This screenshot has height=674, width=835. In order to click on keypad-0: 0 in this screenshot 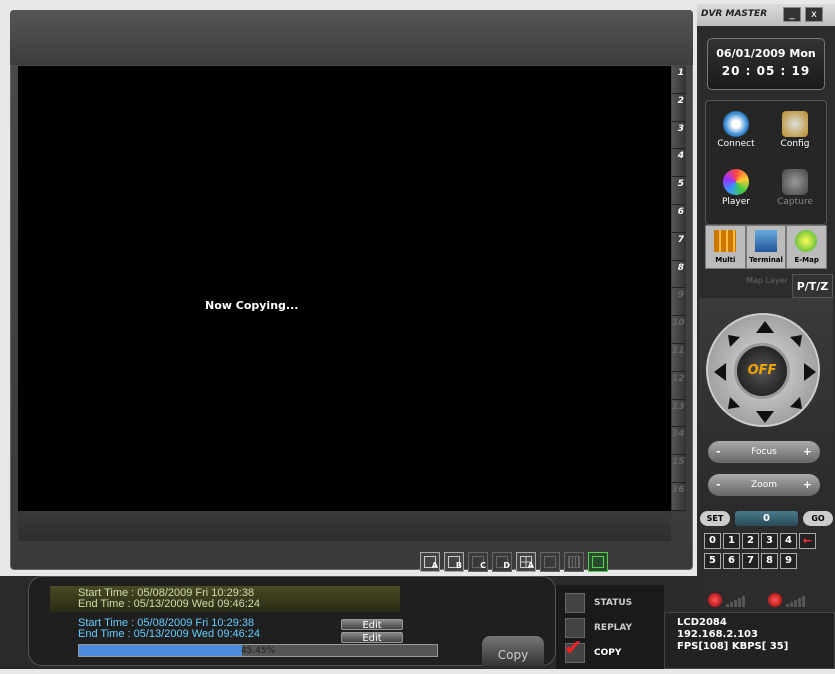, I will do `click(712, 541)`.